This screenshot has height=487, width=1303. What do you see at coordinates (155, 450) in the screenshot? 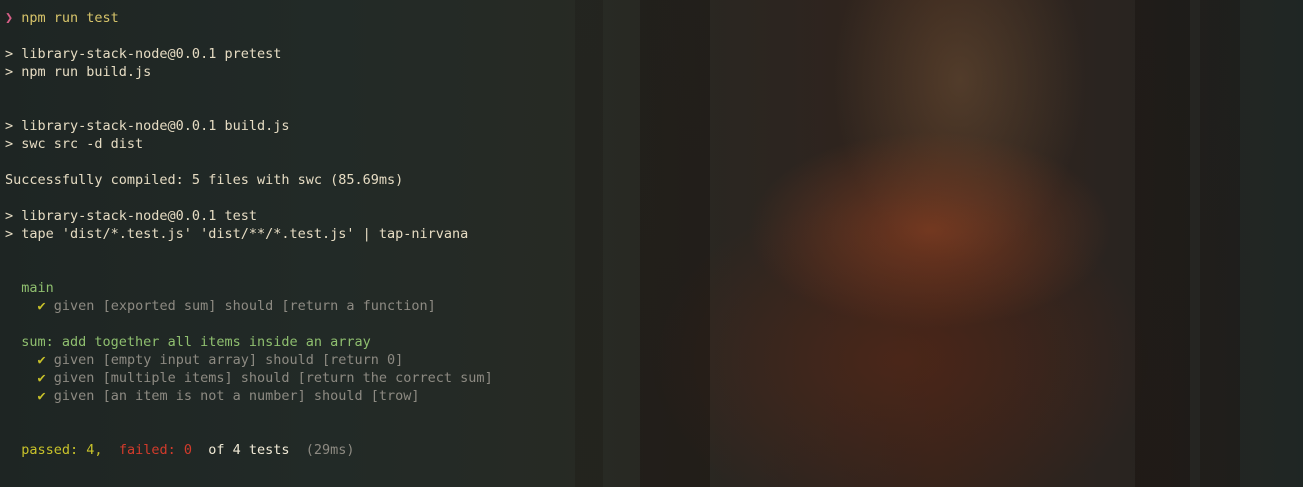
I see `failed-count: failed: 0` at bounding box center [155, 450].